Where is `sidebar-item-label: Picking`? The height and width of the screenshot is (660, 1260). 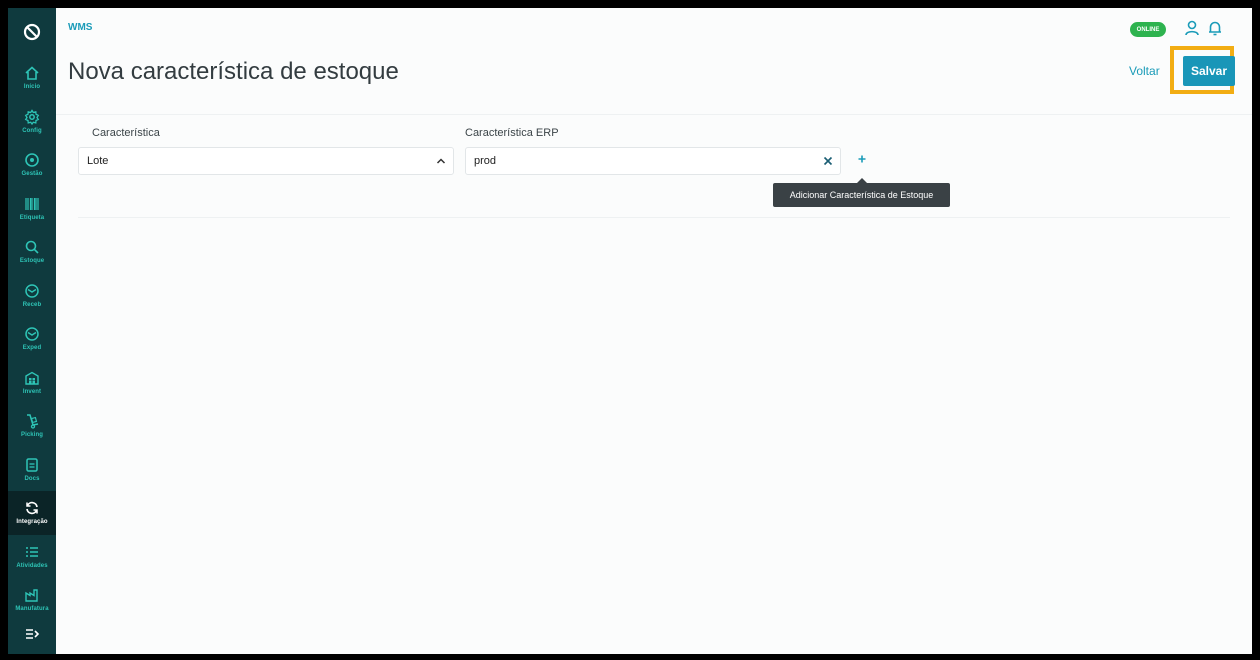
sidebar-item-label: Picking is located at coordinates (32, 435).